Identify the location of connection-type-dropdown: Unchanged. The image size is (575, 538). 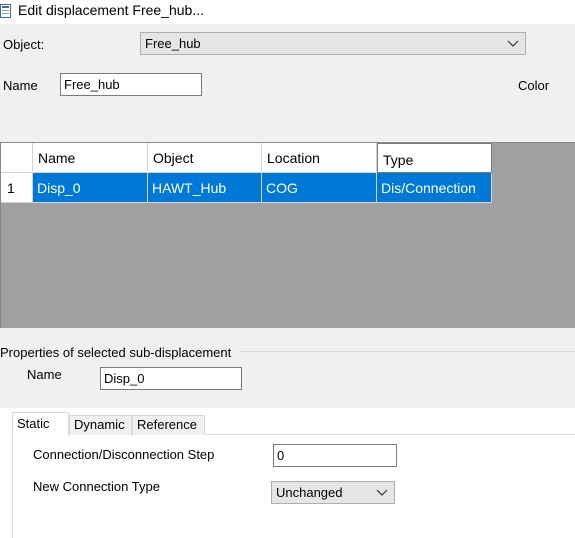
(333, 492).